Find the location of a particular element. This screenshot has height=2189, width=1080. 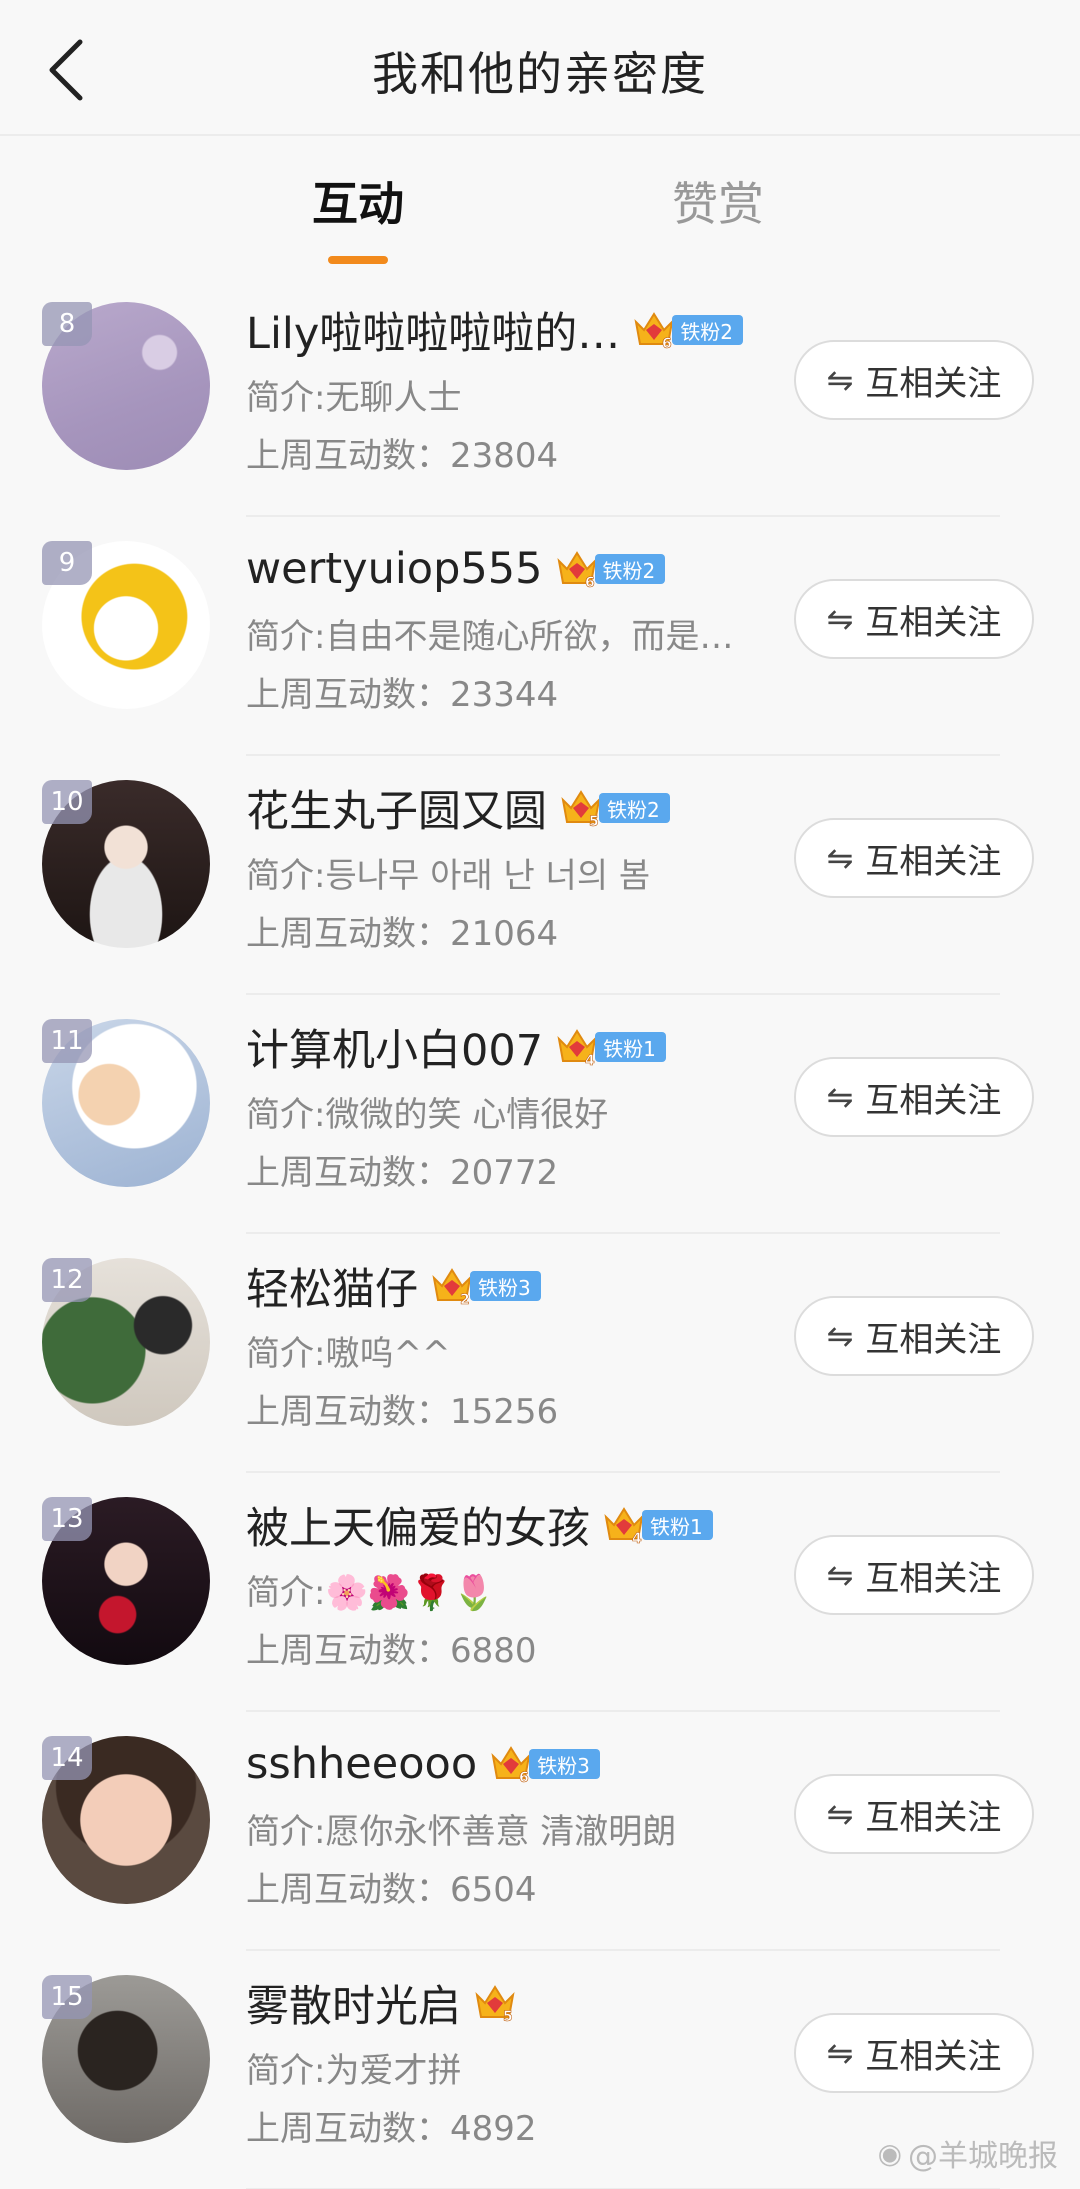

name-line: 被上天偏爱的女孩 4 铁粉1 is located at coordinates (479, 1525).